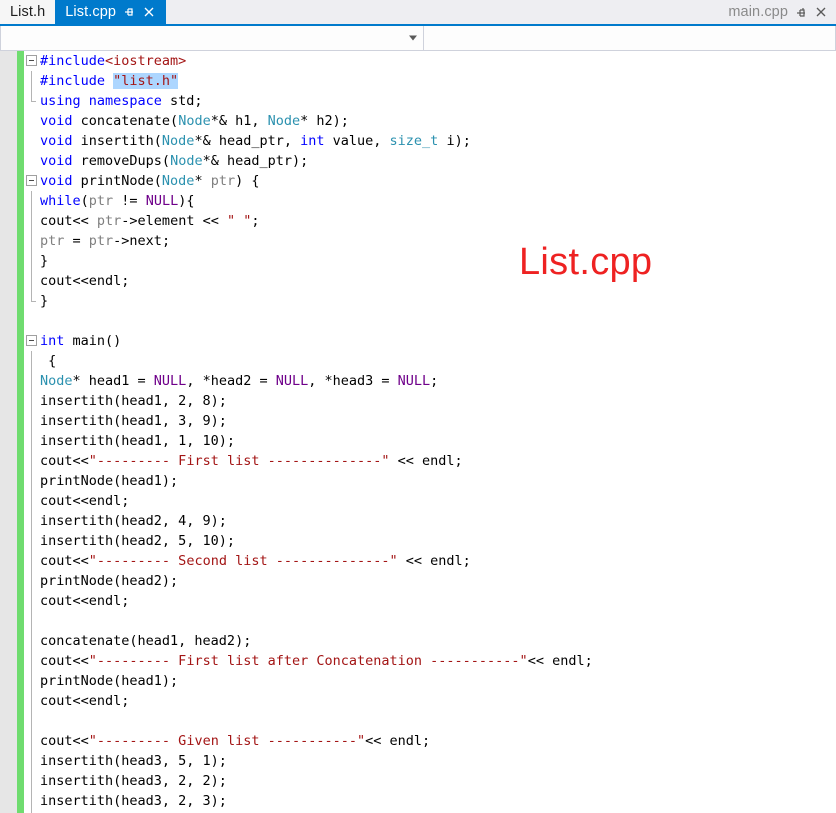 The width and height of the screenshot is (836, 813). Describe the element at coordinates (113, 381) in the screenshot. I see `code-token: * head1 =` at that location.